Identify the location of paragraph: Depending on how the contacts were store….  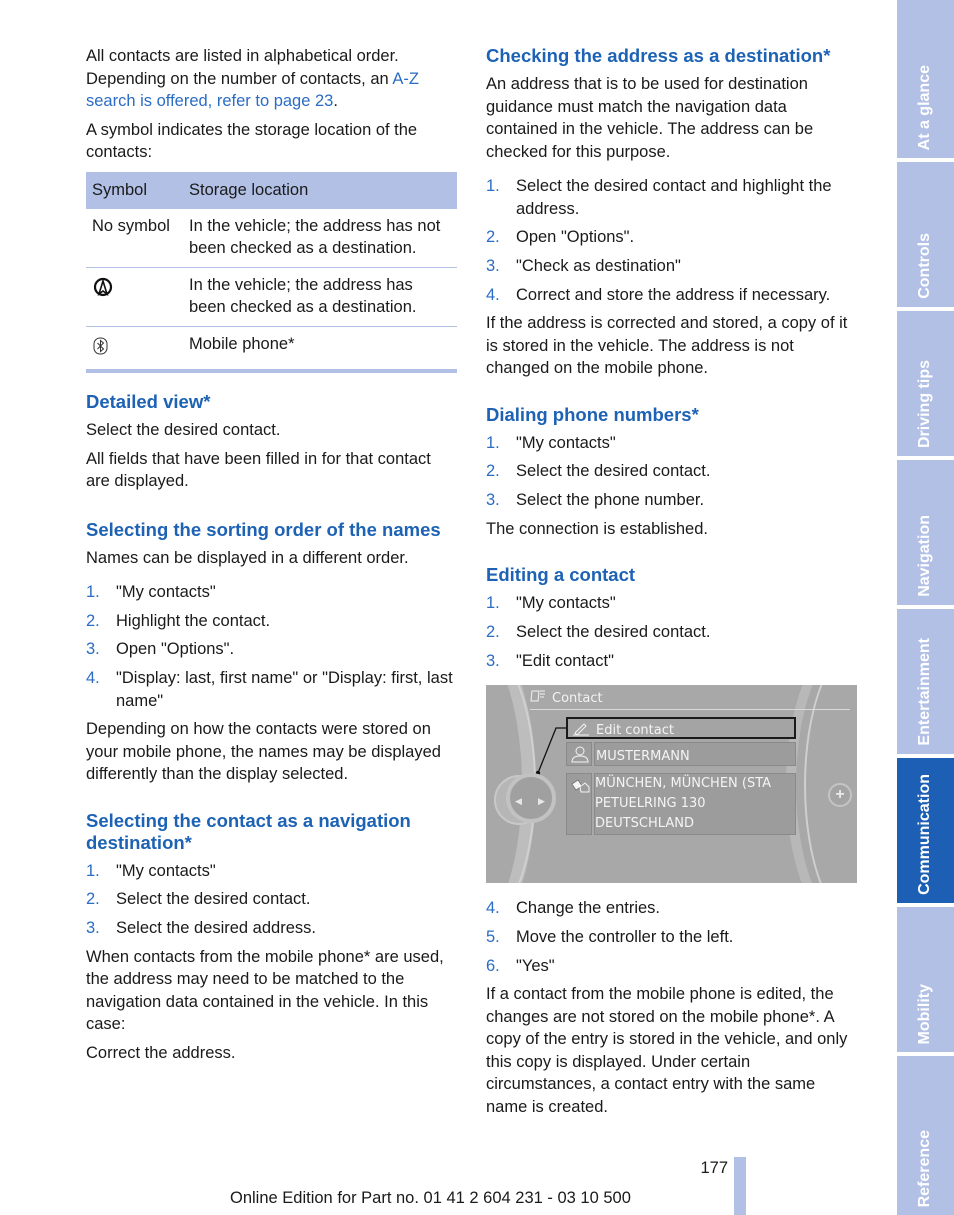
(263, 752).